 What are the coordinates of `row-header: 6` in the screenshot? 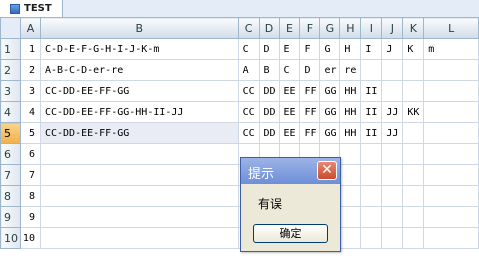 It's located at (10, 154).